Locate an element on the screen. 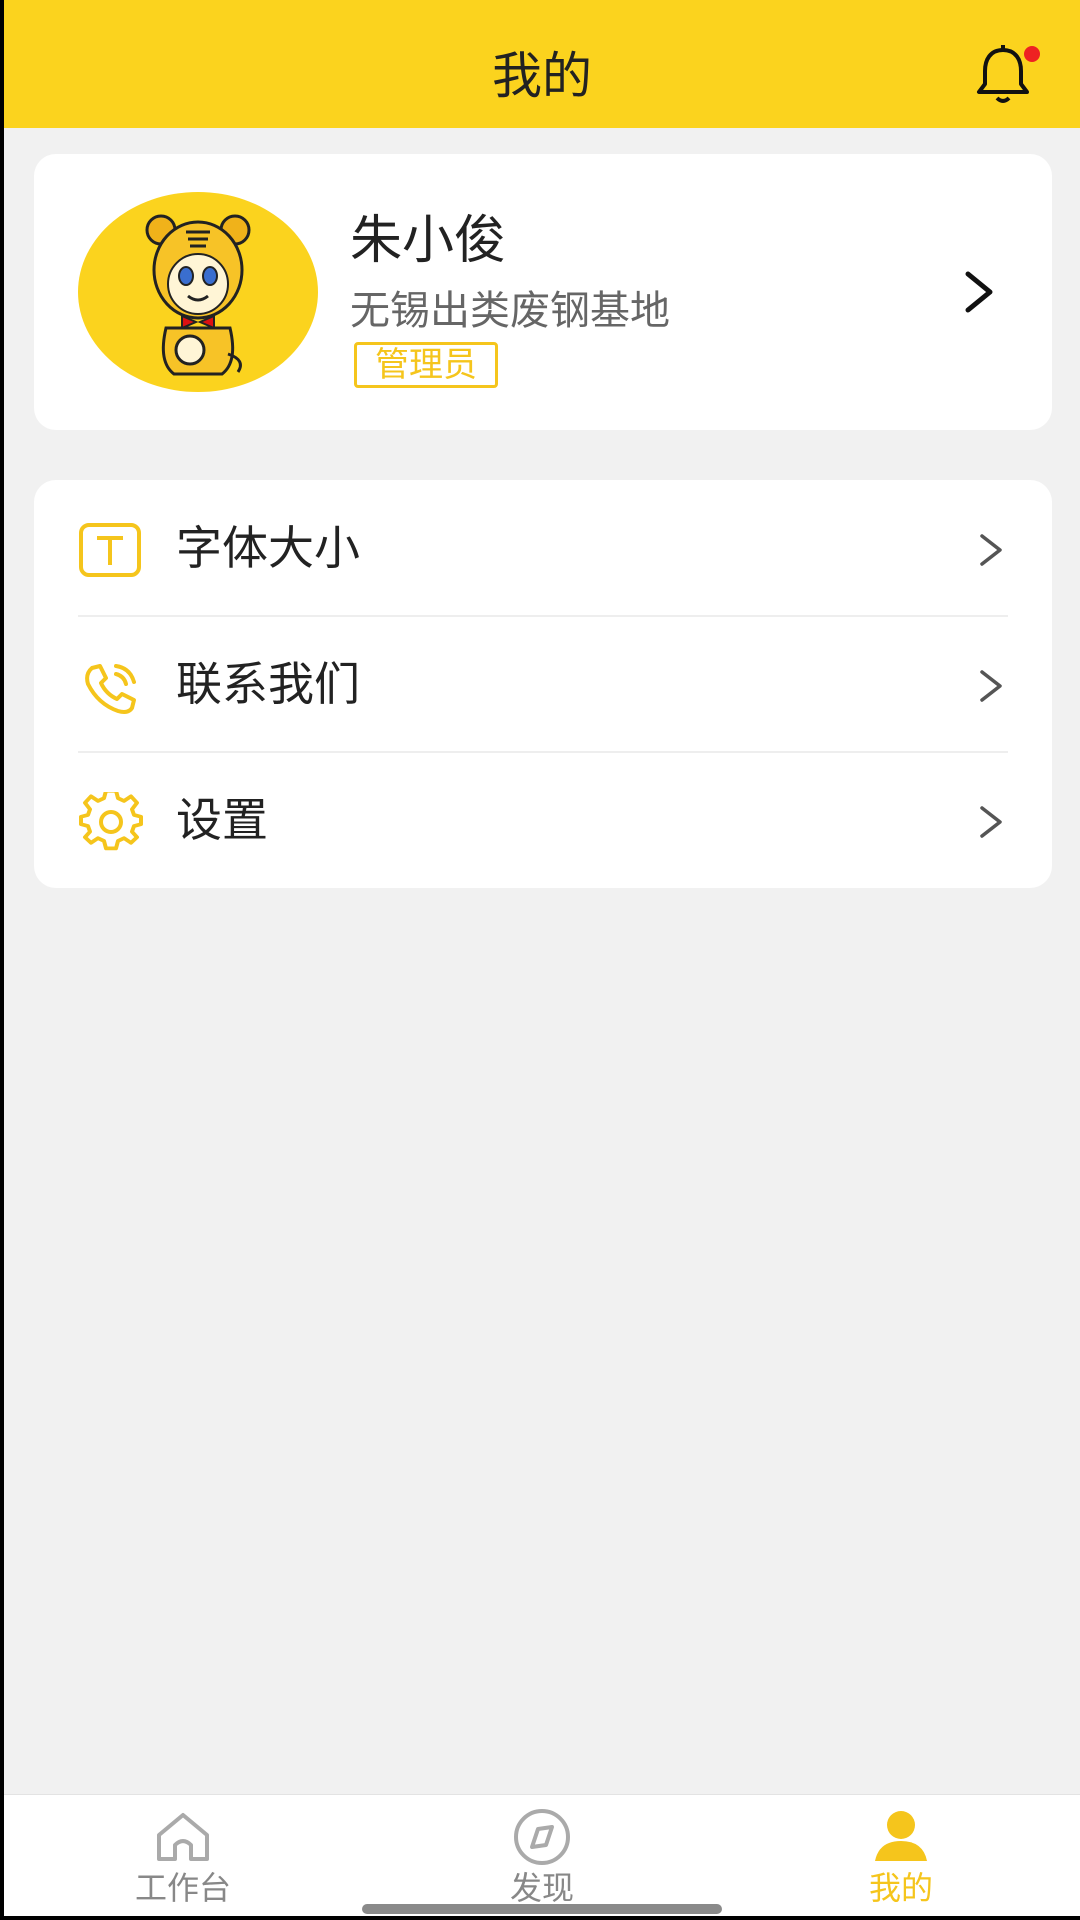  compass-icon is located at coordinates (542, 1837).